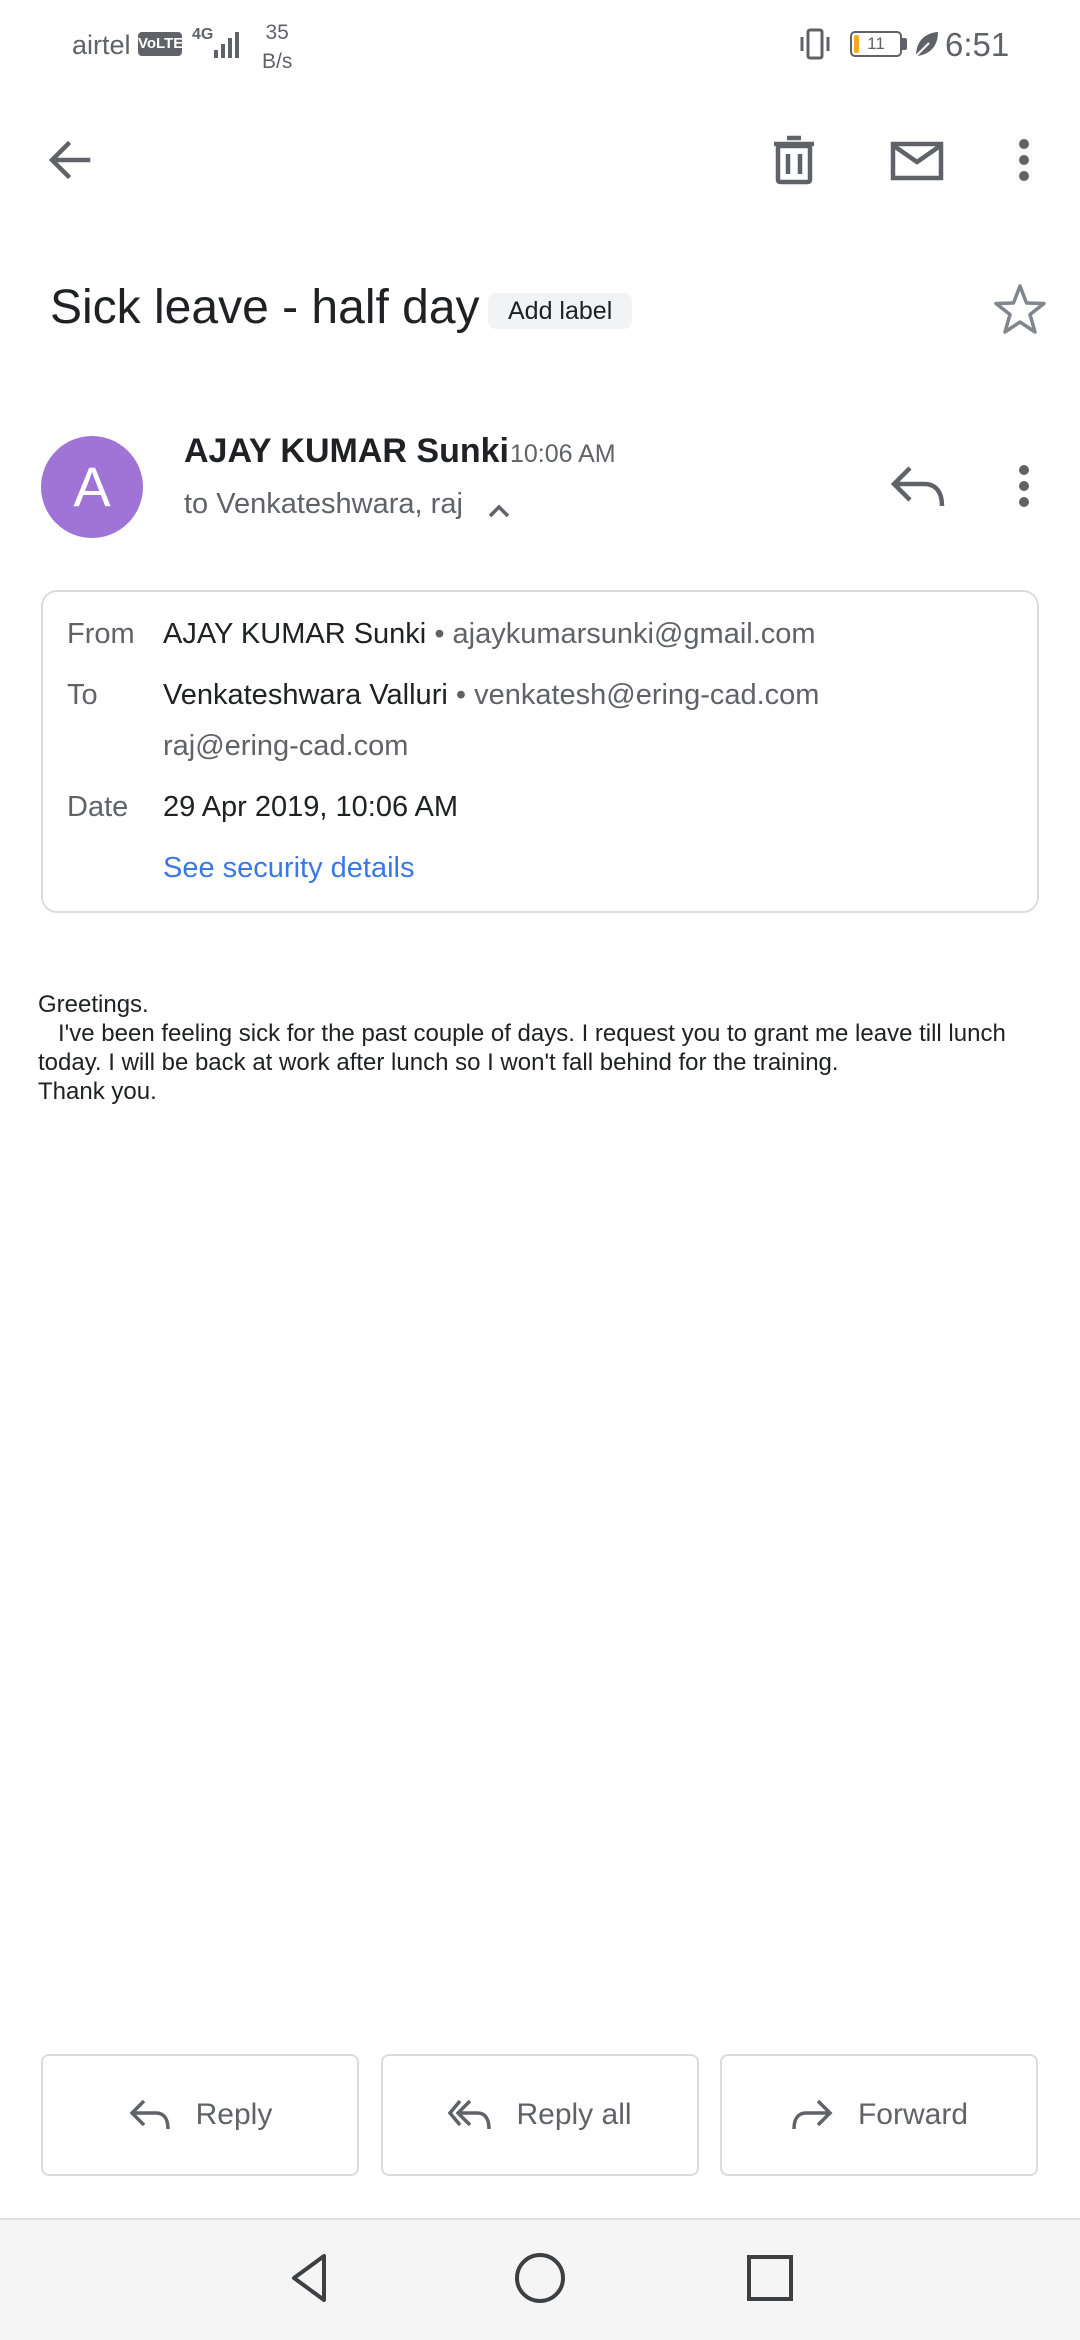 Image resolution: width=1080 pixels, height=2340 pixels. Describe the element at coordinates (101, 634) in the screenshot. I see `from-label: From` at that location.